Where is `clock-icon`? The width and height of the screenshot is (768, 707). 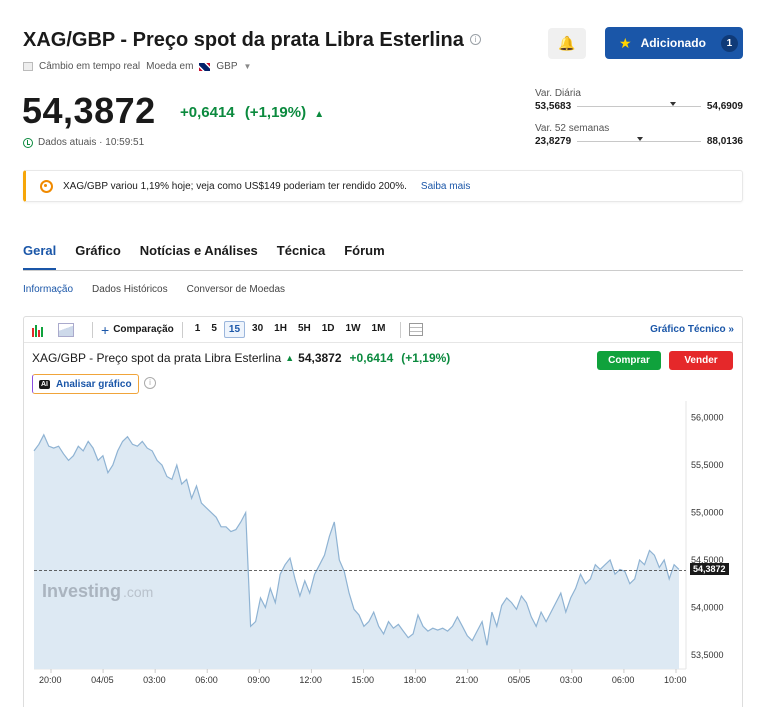
clock-icon is located at coordinates (28, 142).